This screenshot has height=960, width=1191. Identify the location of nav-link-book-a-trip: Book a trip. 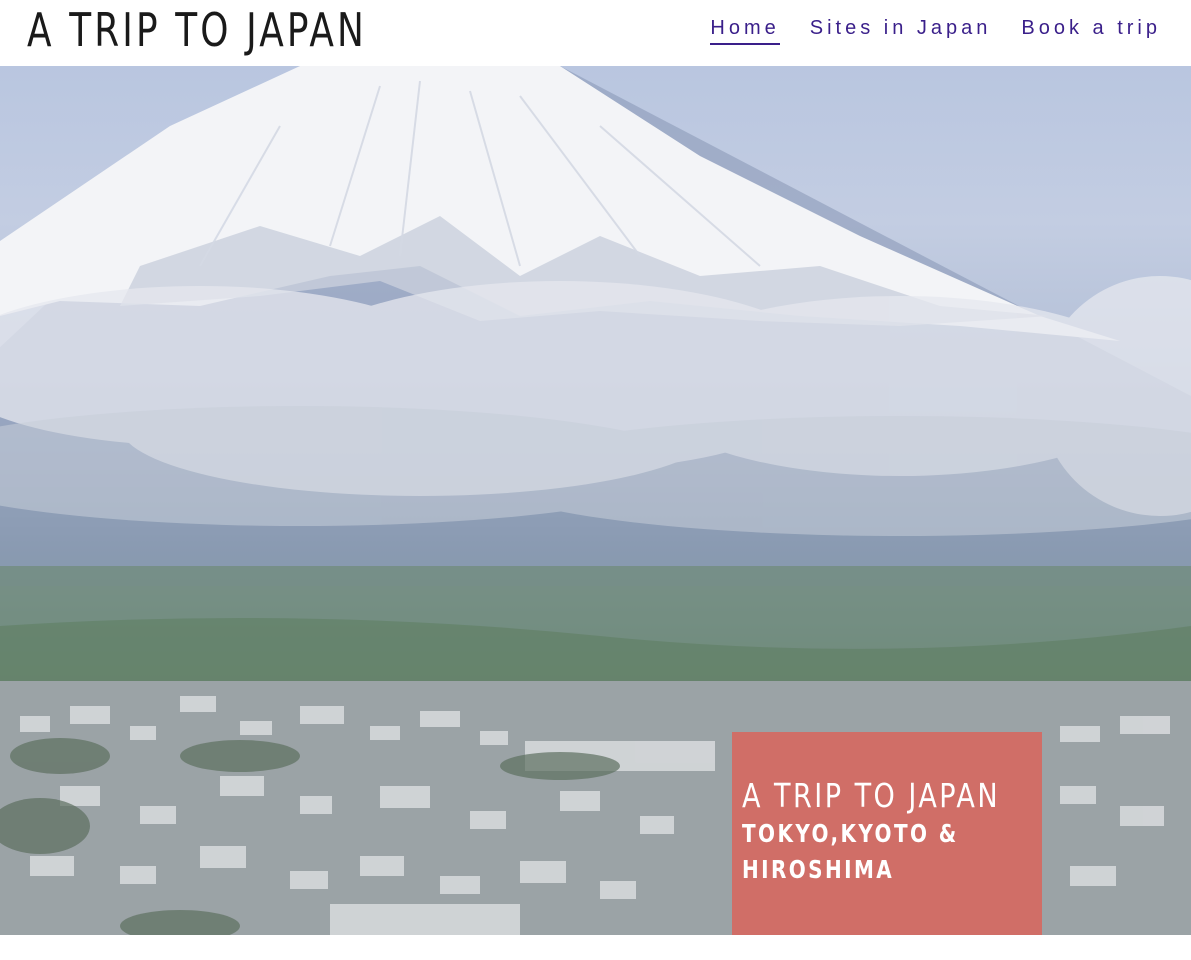
(1091, 30).